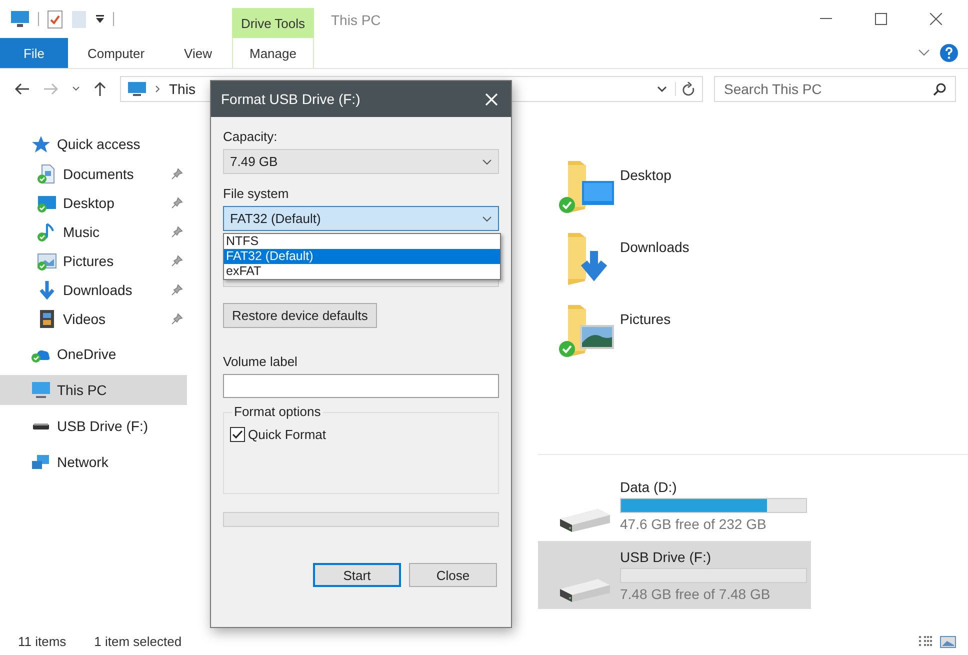 This screenshot has height=655, width=968. Describe the element at coordinates (948, 641) in the screenshot. I see `large-icons-view-icon` at that location.